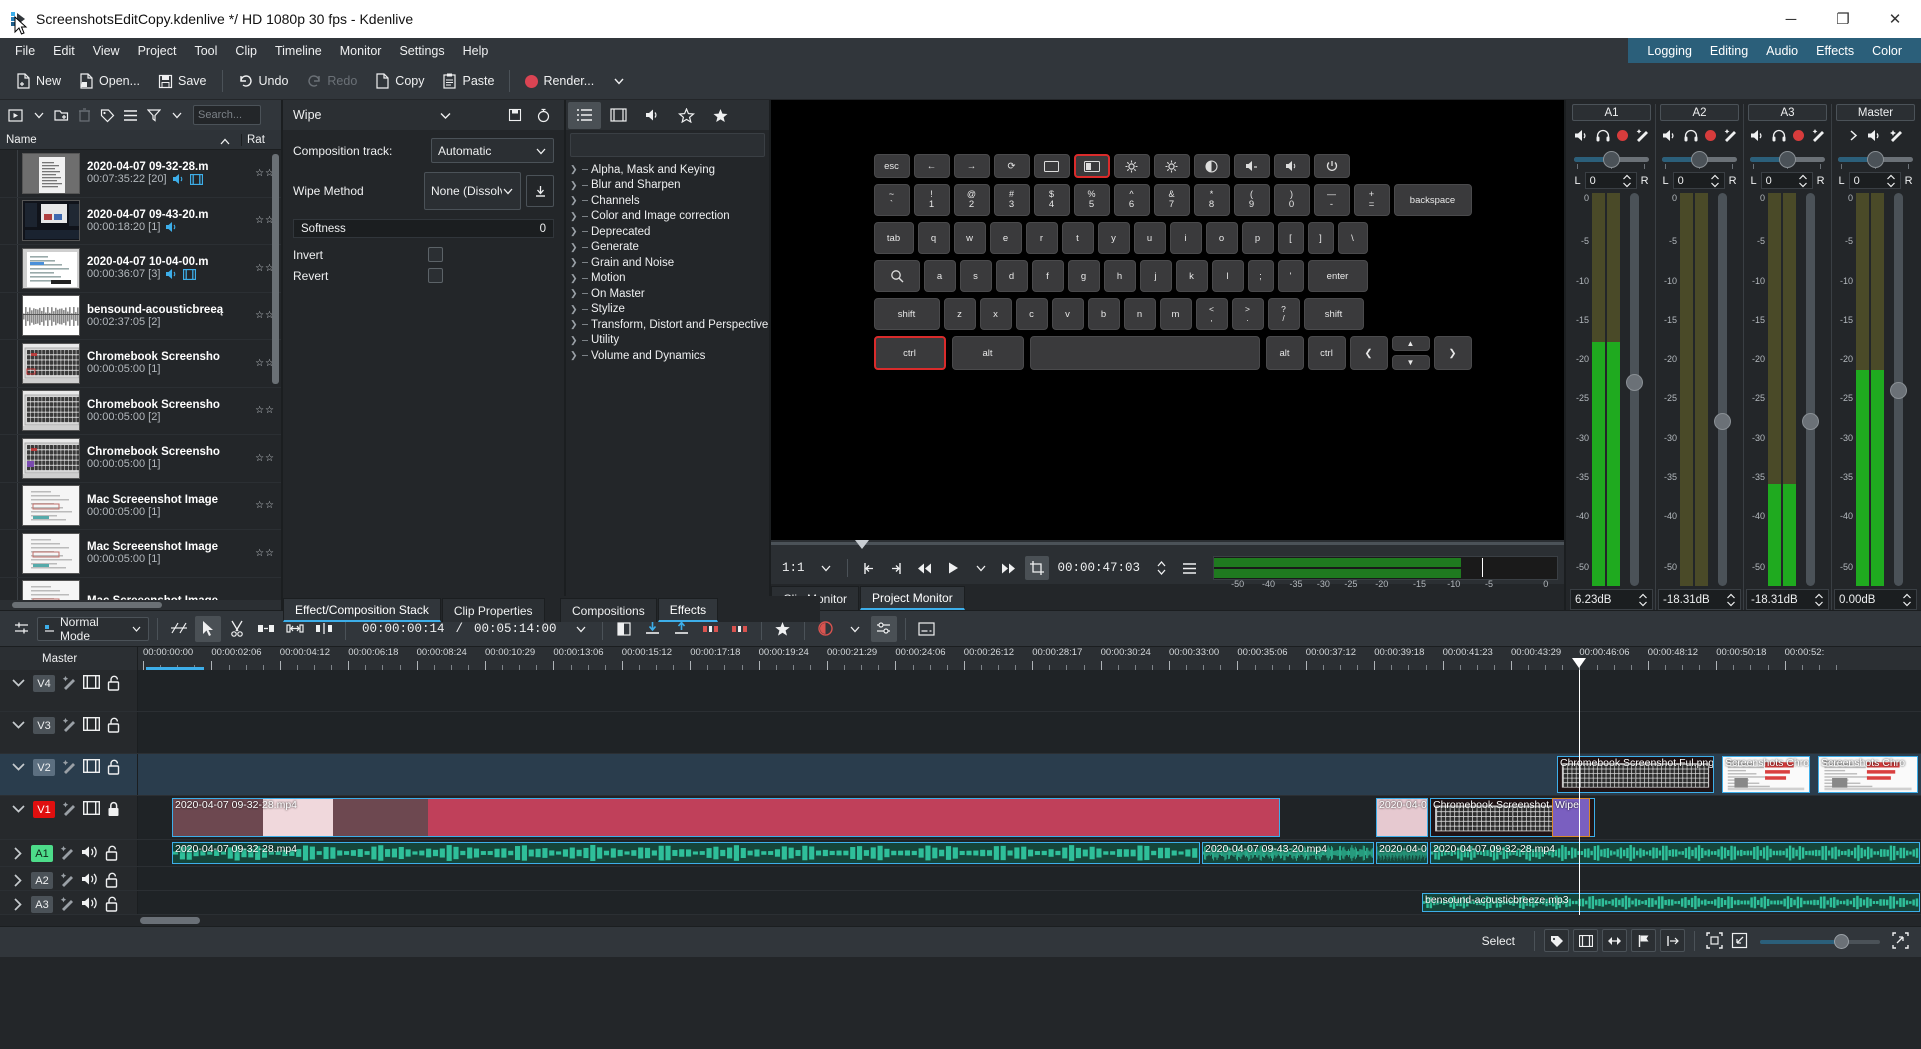  Describe the element at coordinates (25, 51) in the screenshot. I see `menu-file: File` at that location.